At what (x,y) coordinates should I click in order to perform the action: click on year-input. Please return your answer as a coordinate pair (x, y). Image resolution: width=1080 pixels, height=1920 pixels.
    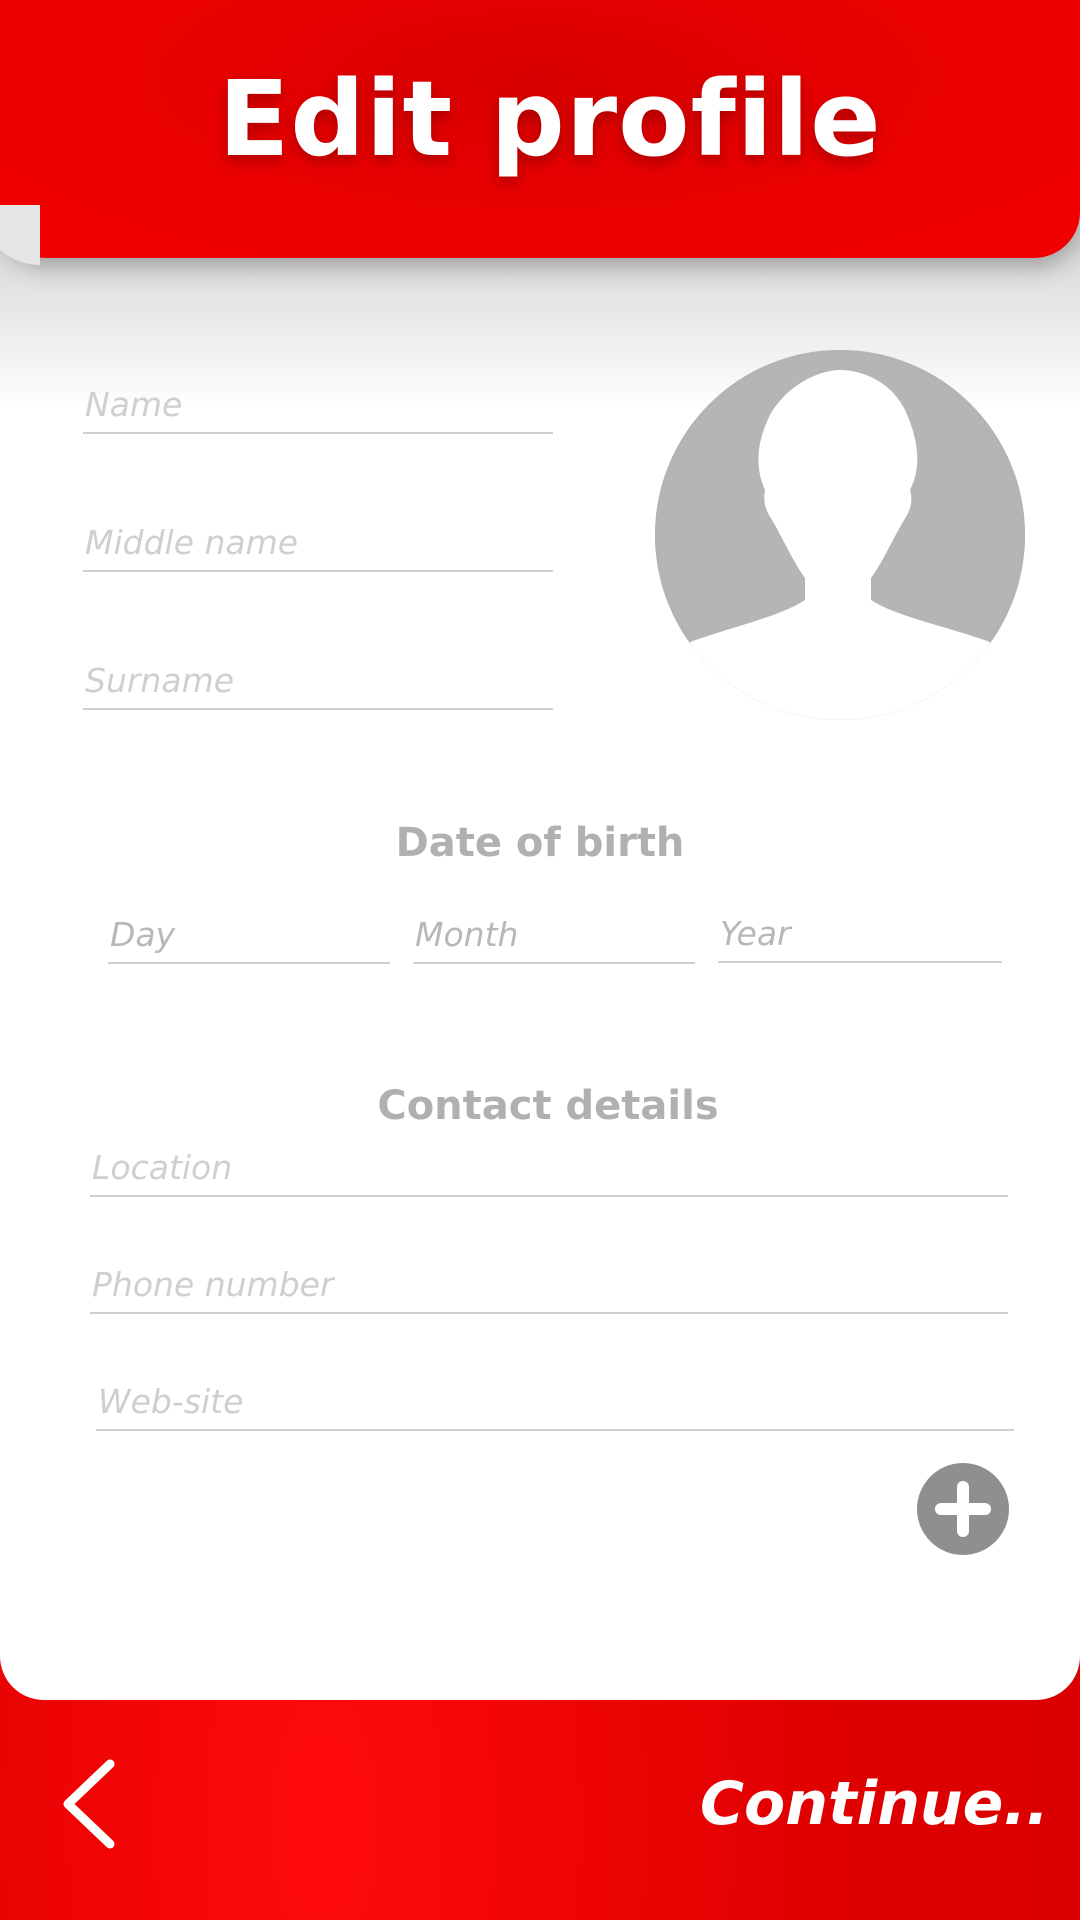
    Looking at the image, I should click on (861, 937).